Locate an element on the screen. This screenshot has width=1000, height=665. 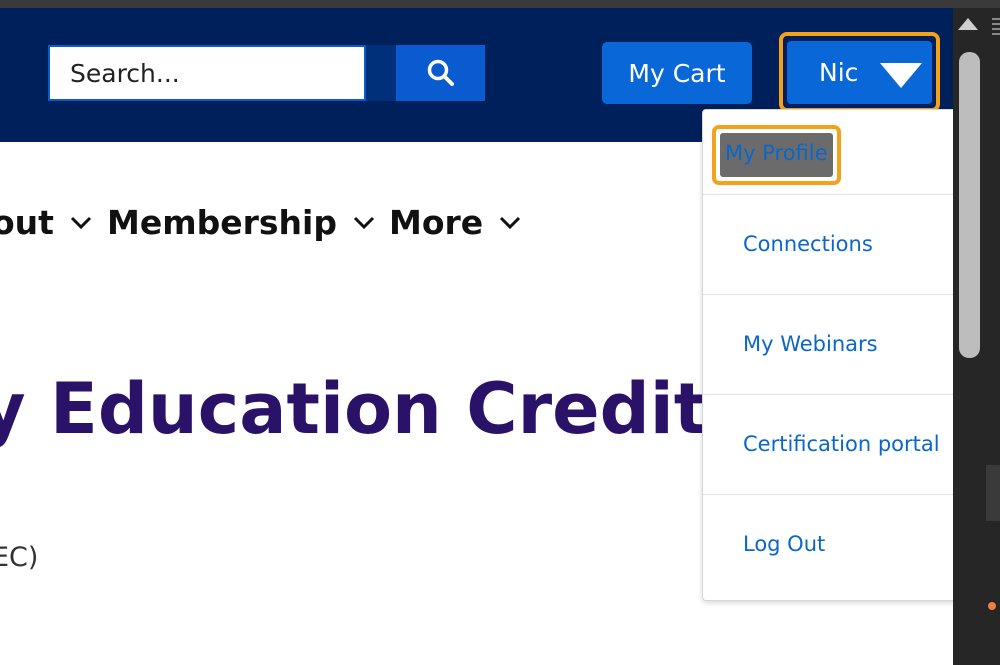
search-icon is located at coordinates (440, 72).